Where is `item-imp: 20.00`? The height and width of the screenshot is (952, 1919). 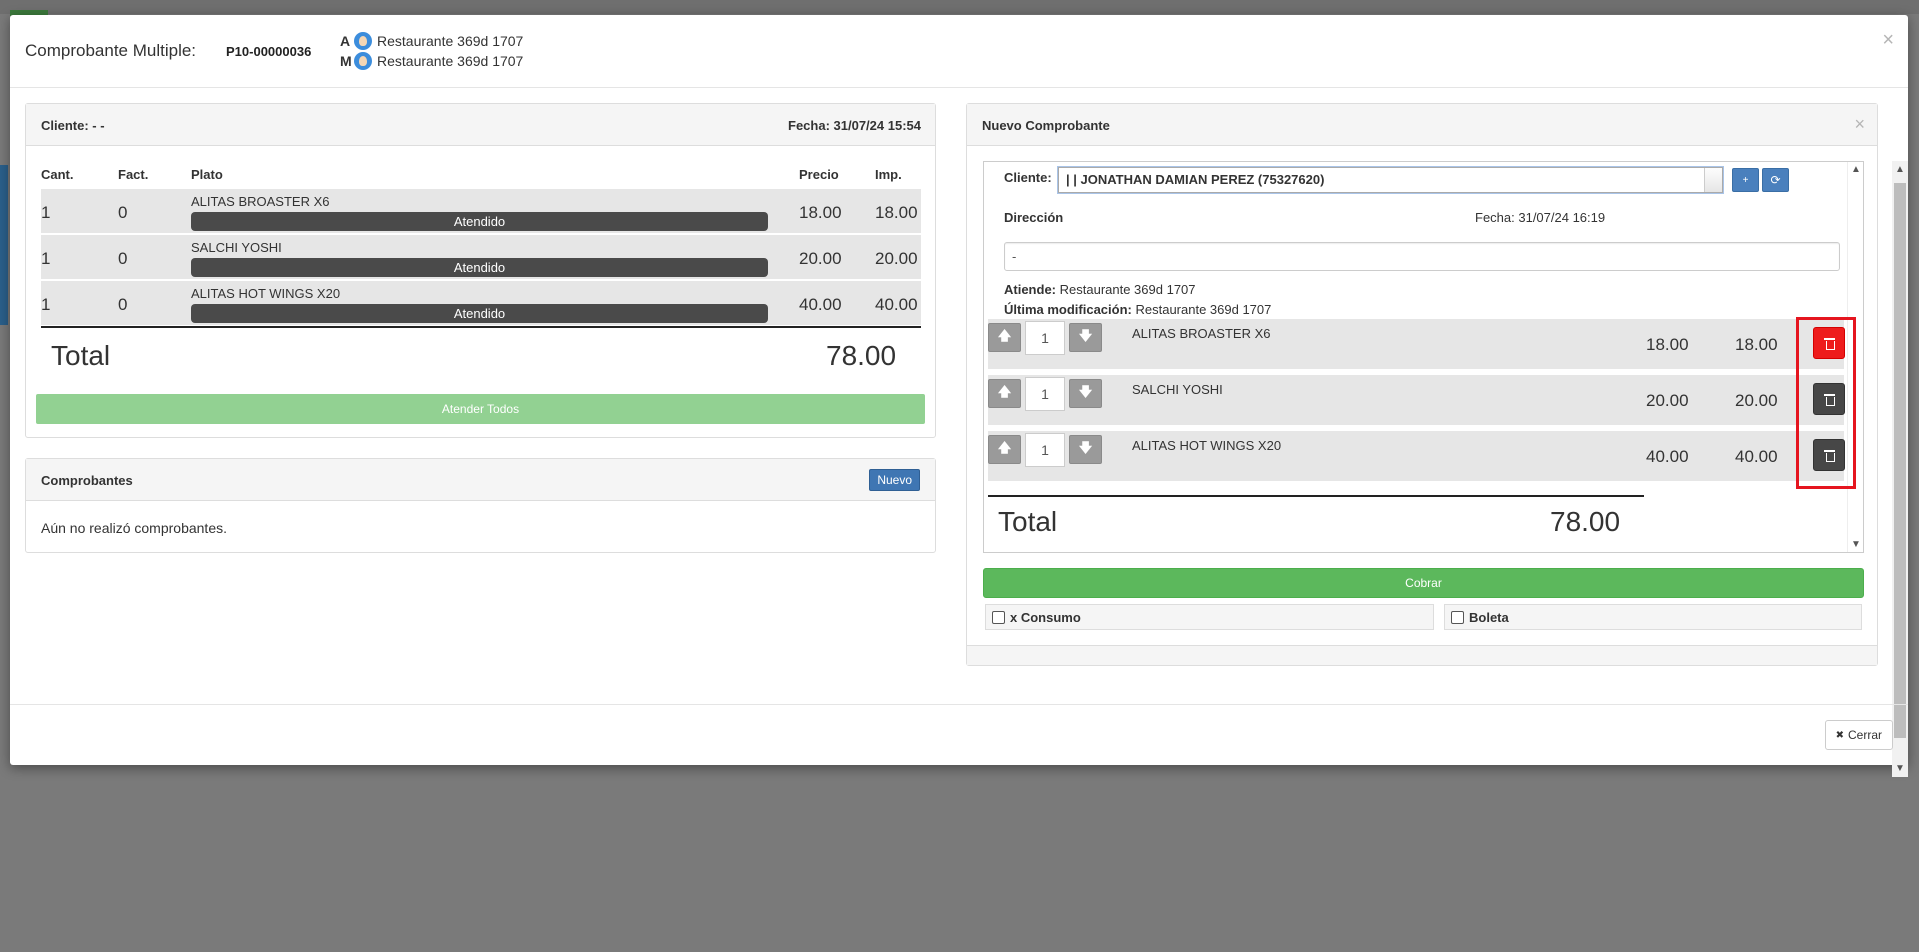
item-imp: 20.00 is located at coordinates (1756, 400).